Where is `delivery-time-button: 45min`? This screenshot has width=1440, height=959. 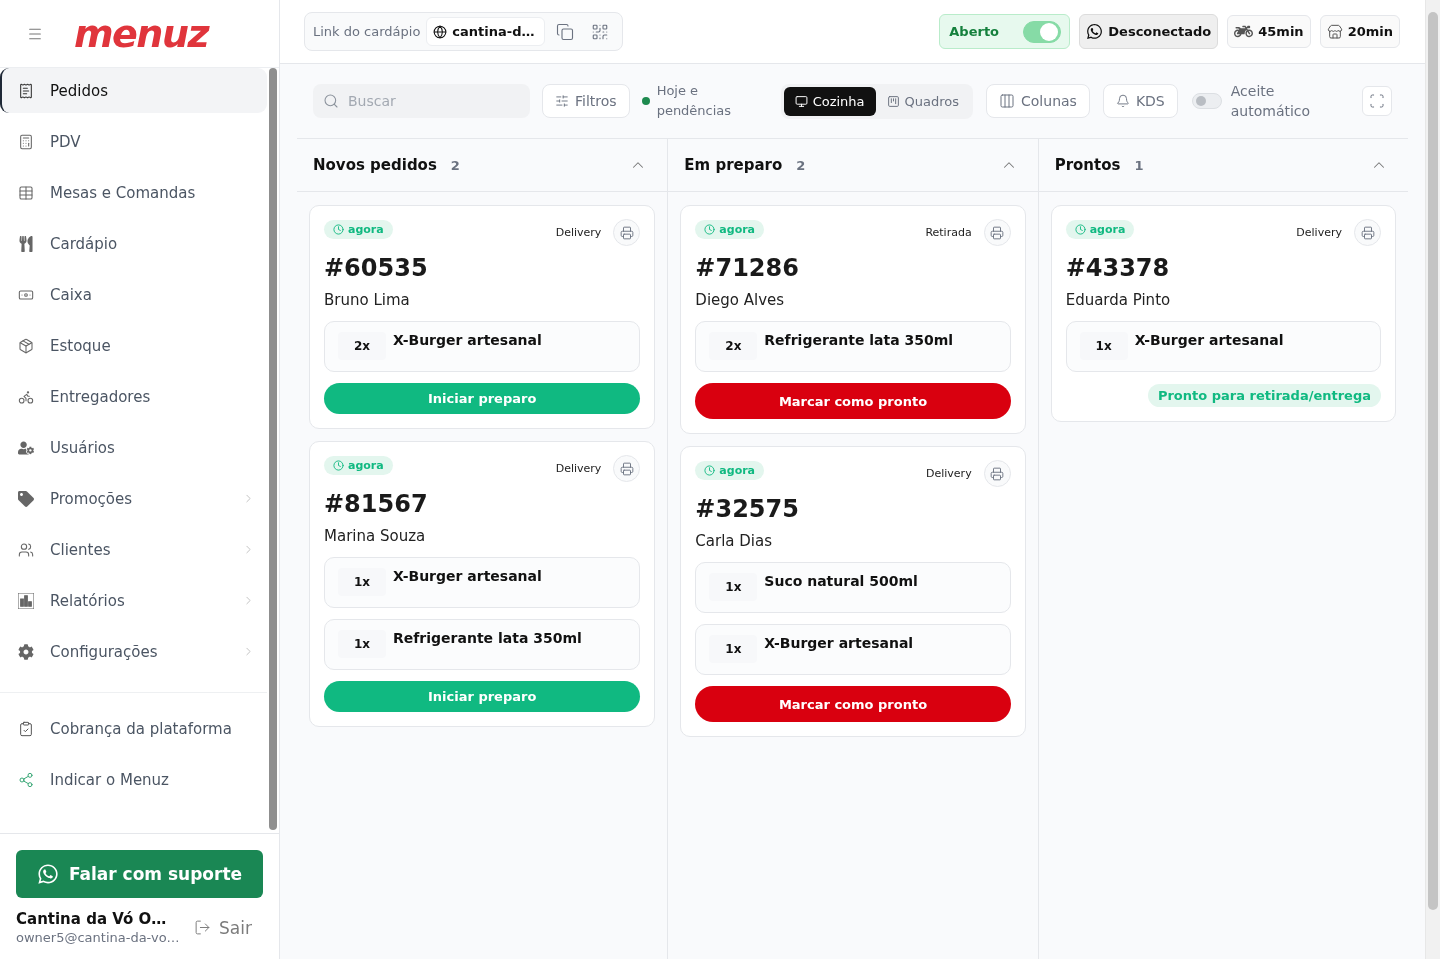 delivery-time-button: 45min is located at coordinates (1269, 31).